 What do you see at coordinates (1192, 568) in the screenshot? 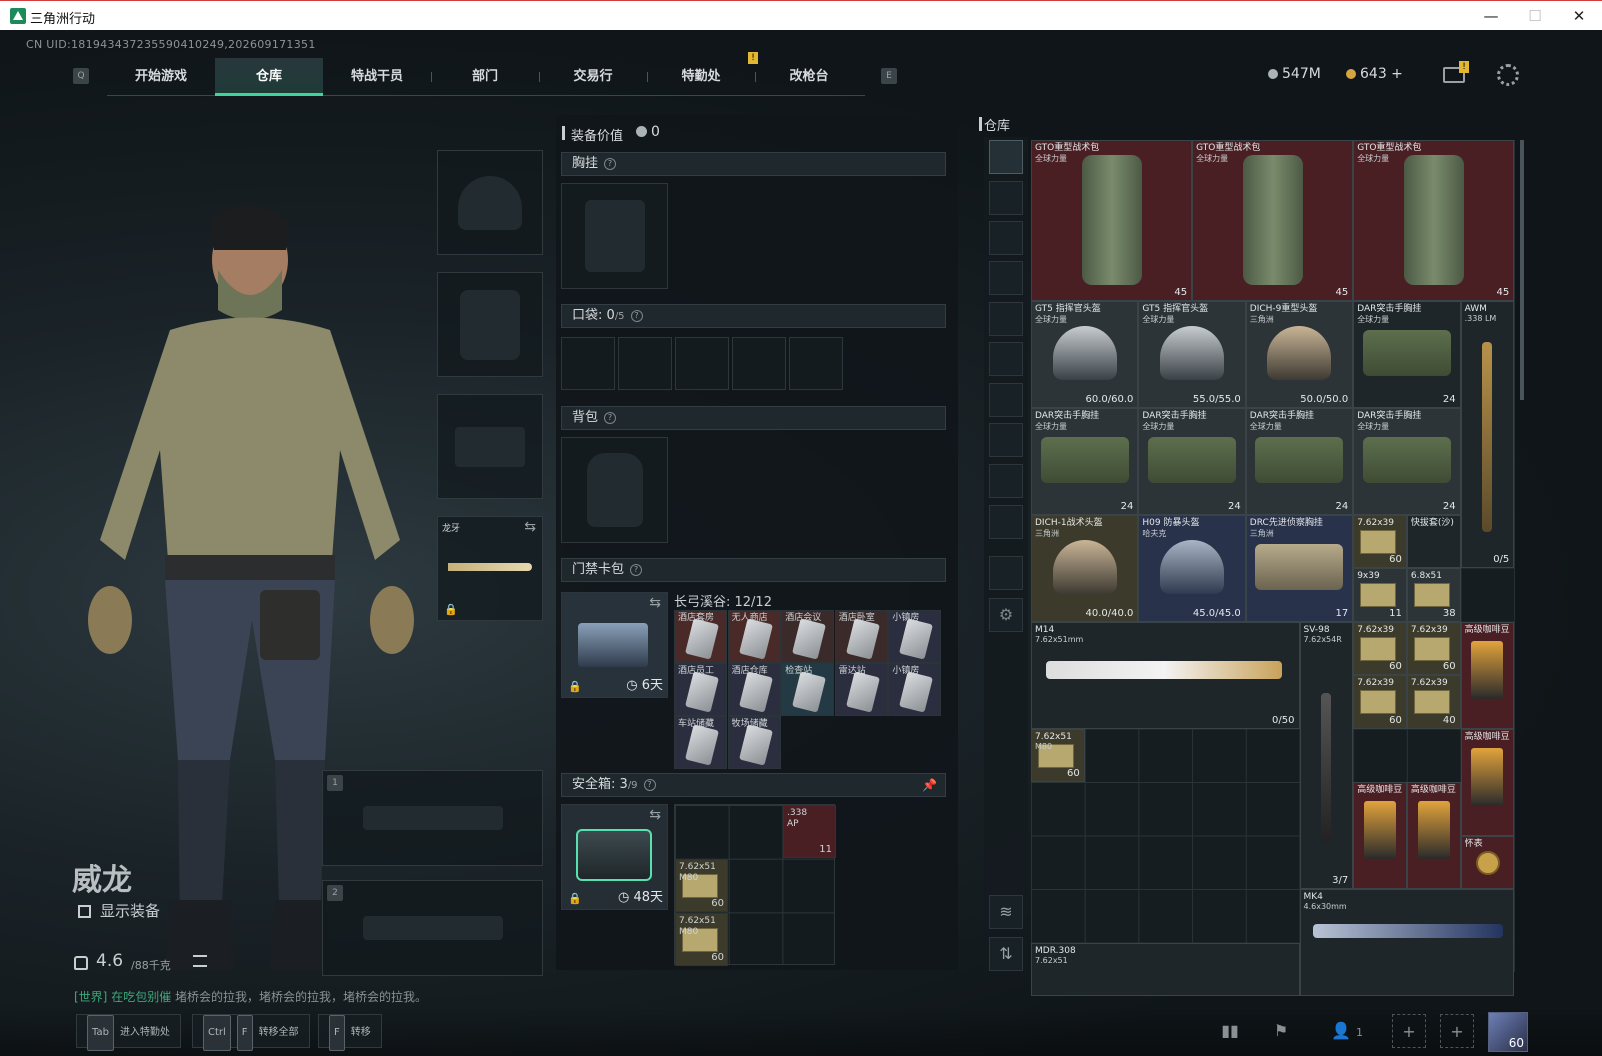
I see `warehouse-item: H09 防暴头盔 哈夫克 45.0/45.0` at bounding box center [1192, 568].